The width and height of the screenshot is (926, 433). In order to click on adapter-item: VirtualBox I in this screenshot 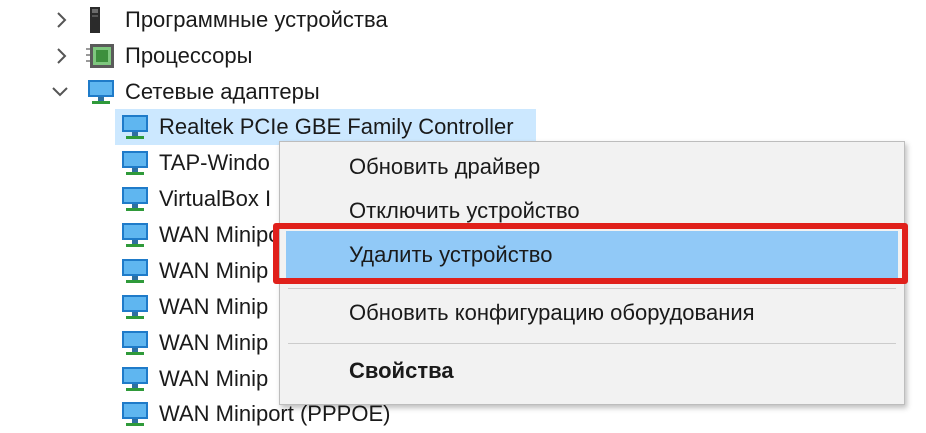, I will do `click(195, 199)`.